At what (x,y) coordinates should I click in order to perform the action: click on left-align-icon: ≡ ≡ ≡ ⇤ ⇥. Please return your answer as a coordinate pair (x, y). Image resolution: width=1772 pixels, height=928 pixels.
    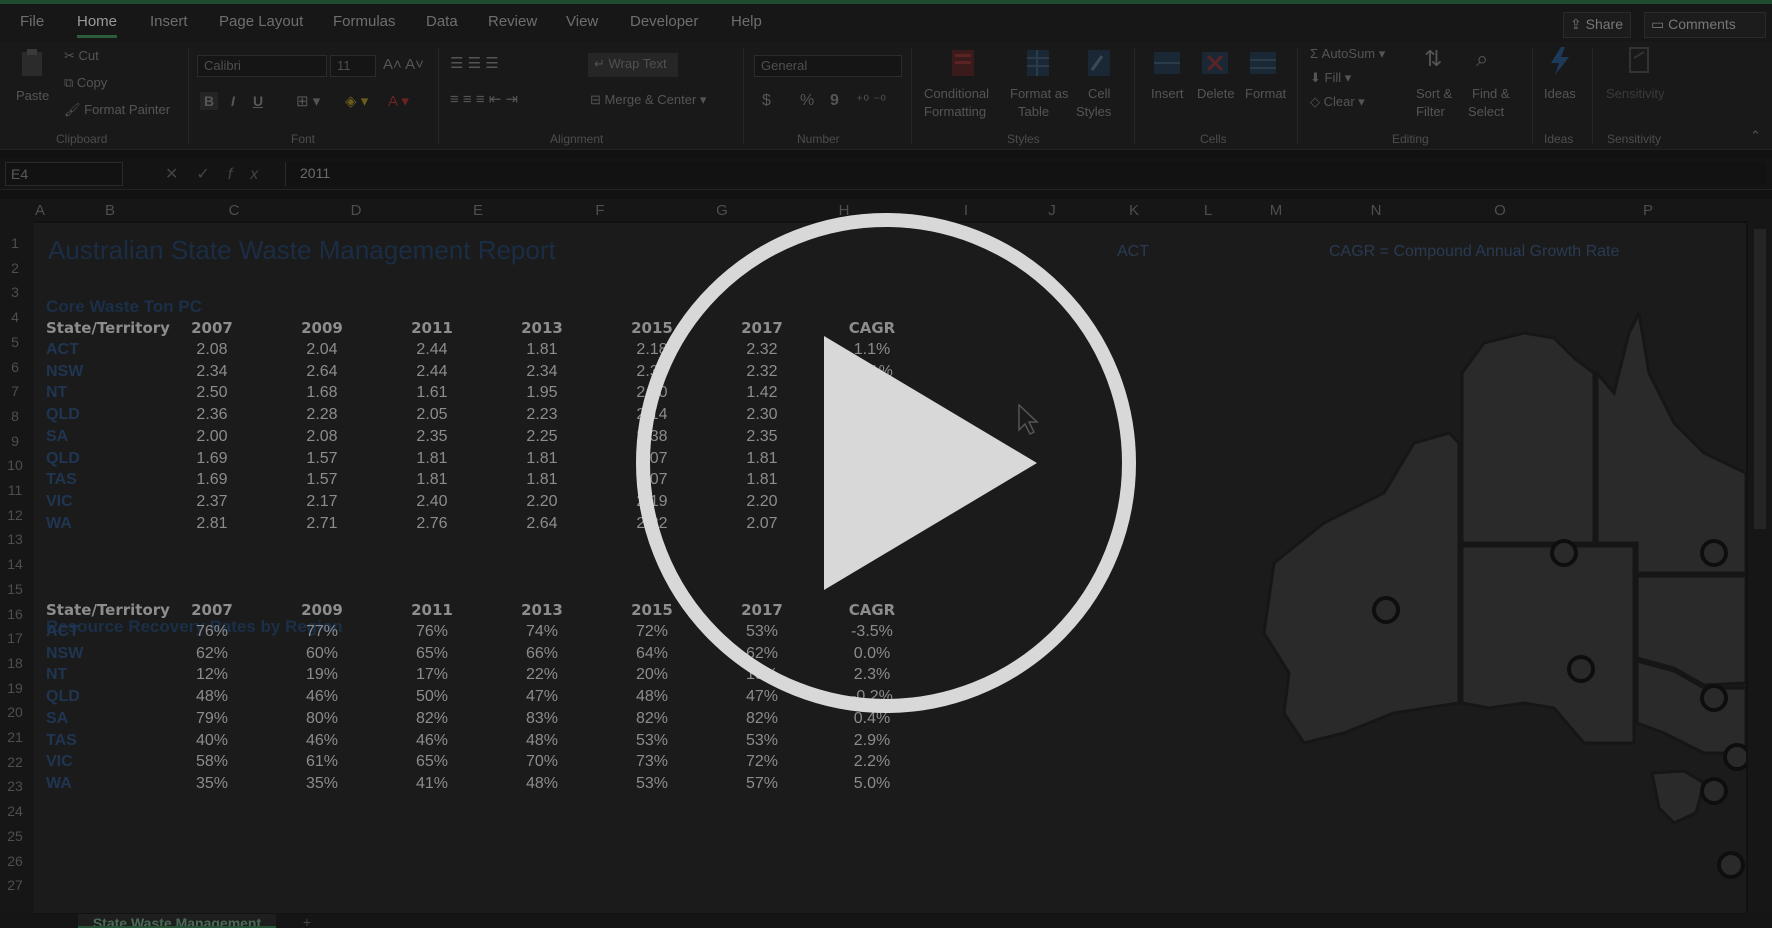
    Looking at the image, I should click on (484, 99).